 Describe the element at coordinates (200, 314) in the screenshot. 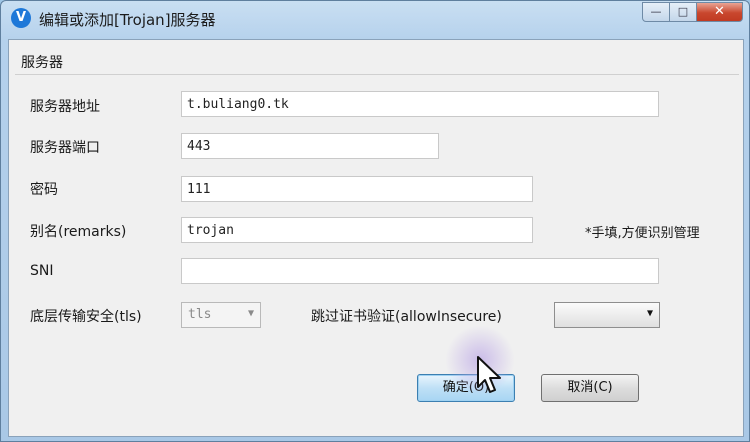

I see `tls-select-value: tls` at that location.